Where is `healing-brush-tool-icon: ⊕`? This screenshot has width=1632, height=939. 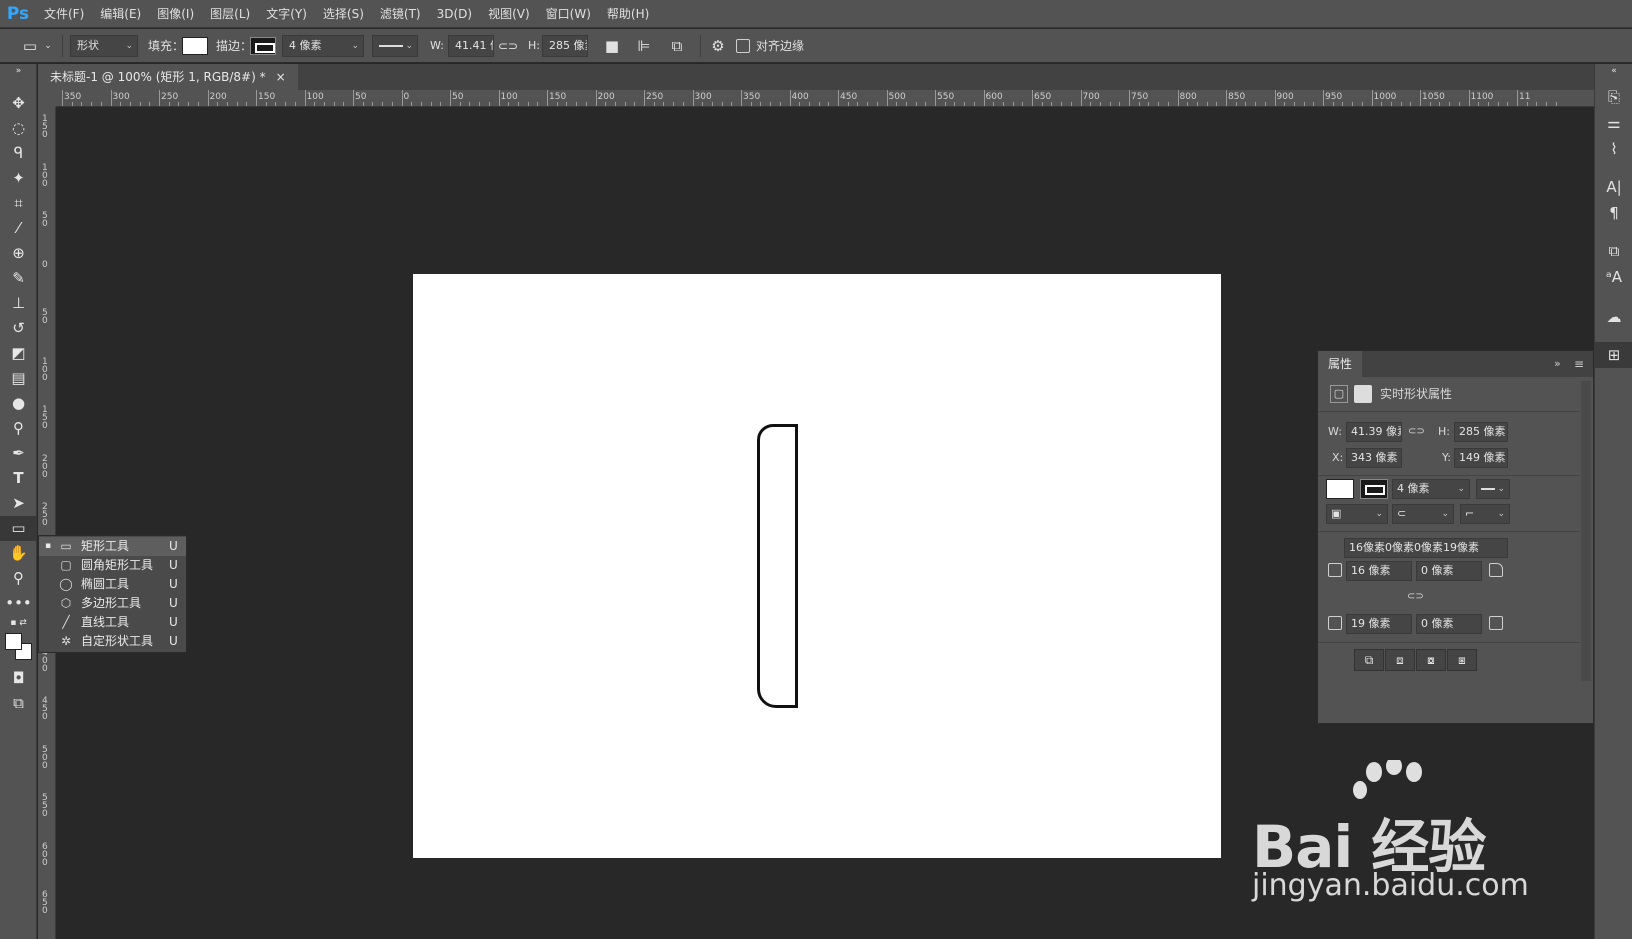
healing-brush-tool-icon: ⊕ is located at coordinates (18, 253).